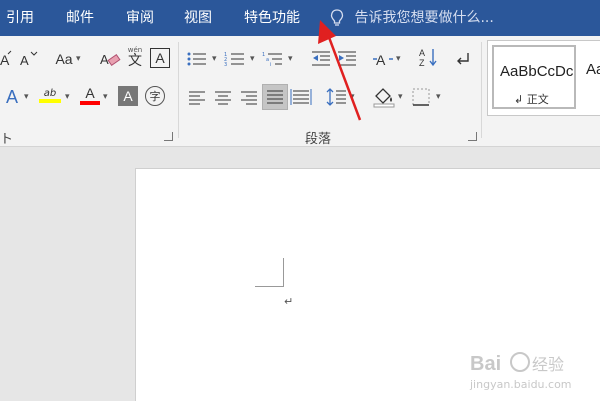 This screenshot has height=401, width=600. I want to click on chinese-layout-icon: A, so click(383, 60).